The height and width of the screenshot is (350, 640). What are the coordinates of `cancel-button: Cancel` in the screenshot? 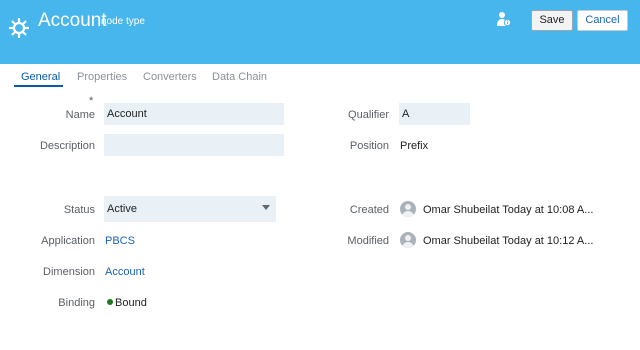 It's located at (602, 20).